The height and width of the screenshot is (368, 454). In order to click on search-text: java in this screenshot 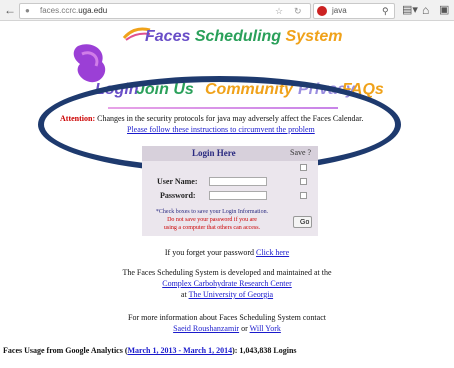, I will do `click(339, 10)`.